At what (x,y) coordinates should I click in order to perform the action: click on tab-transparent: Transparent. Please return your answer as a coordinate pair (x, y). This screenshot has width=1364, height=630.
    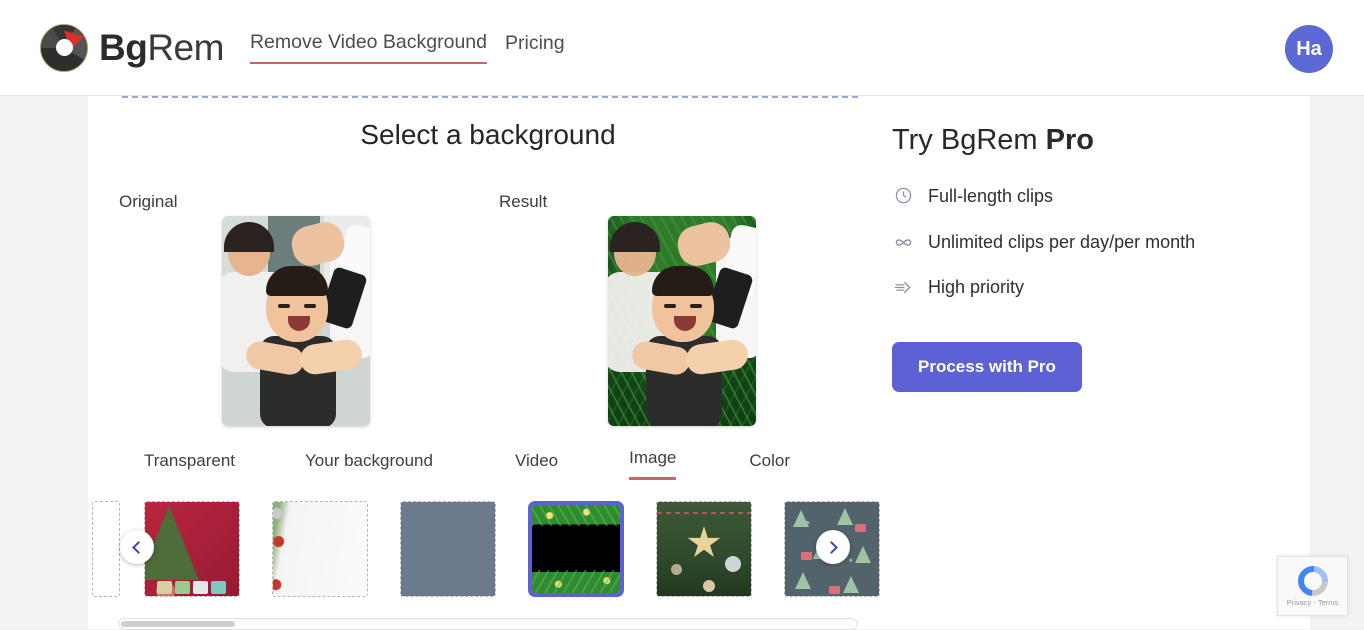
    Looking at the image, I should click on (189, 465).